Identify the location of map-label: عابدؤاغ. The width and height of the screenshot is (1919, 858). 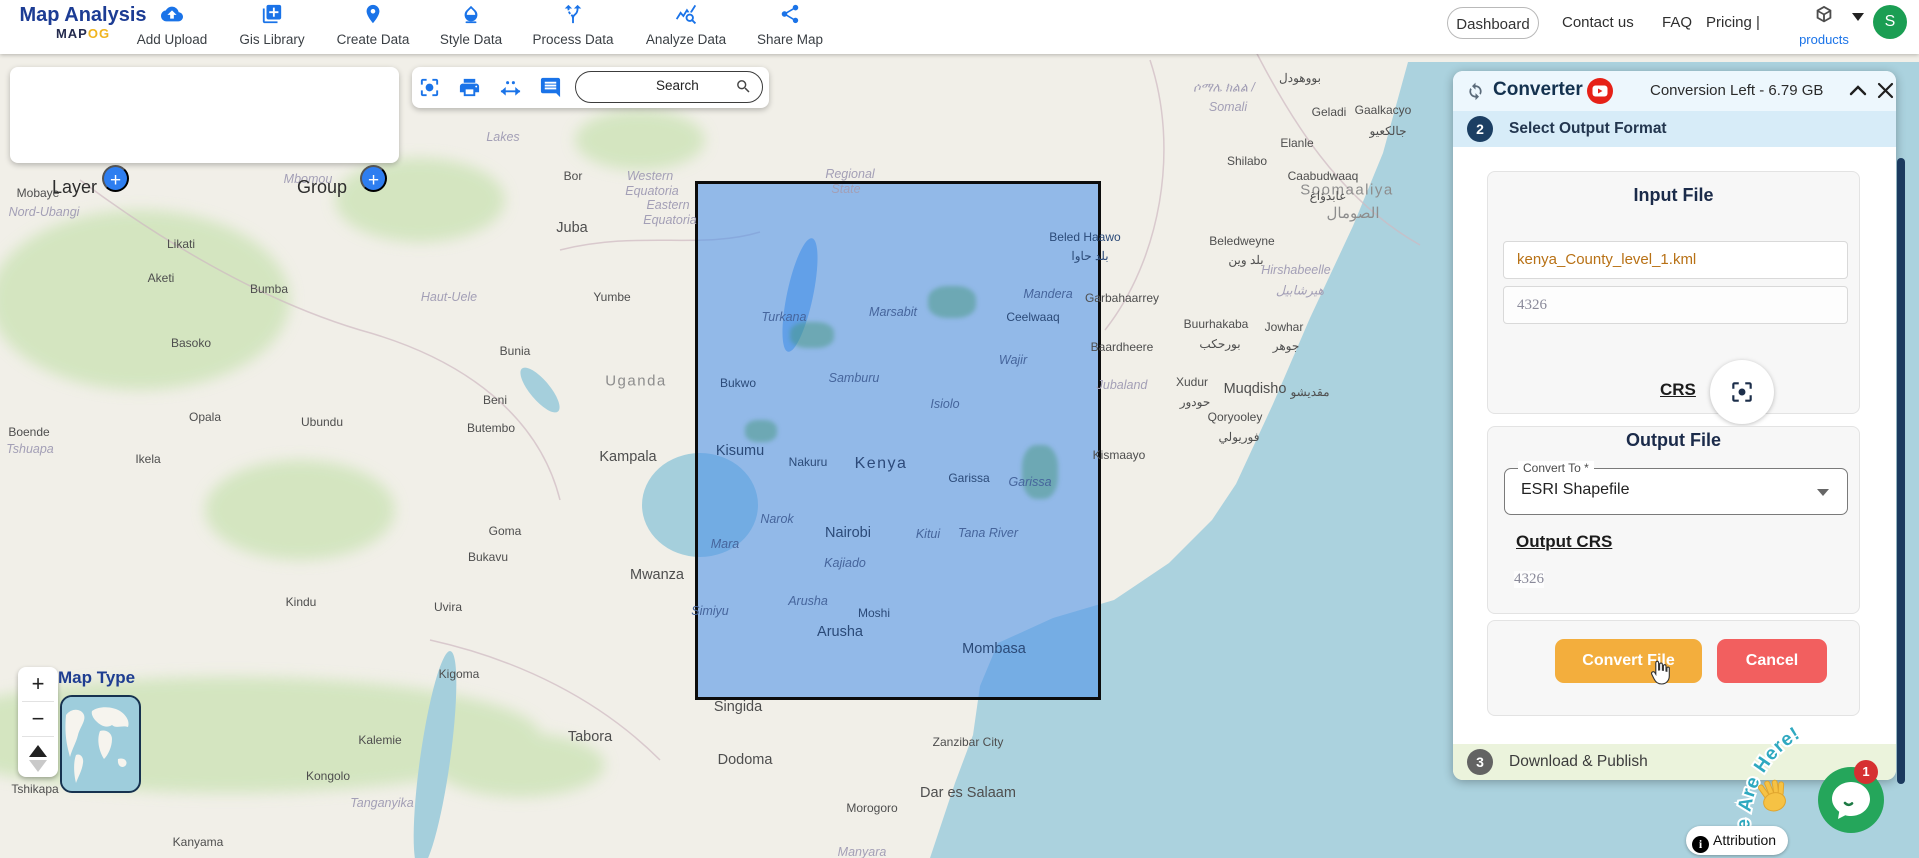
(1328, 196).